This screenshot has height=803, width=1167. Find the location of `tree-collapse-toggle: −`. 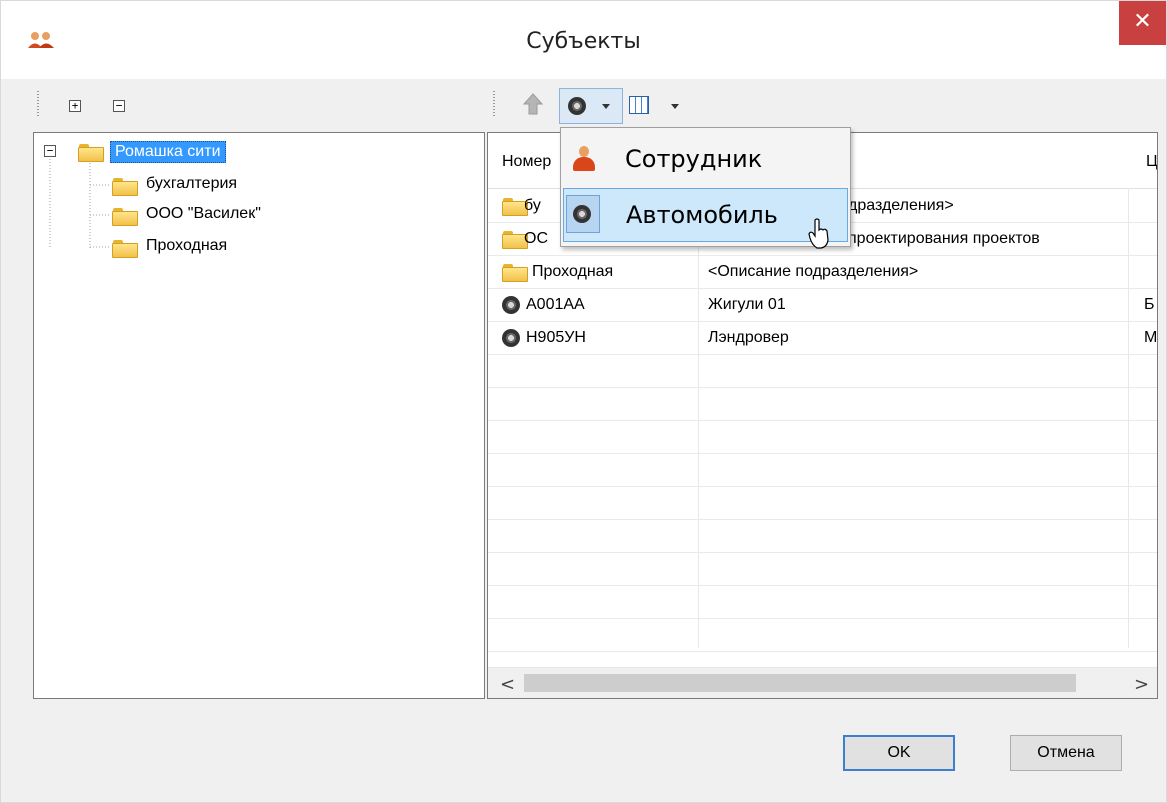

tree-collapse-toggle: − is located at coordinates (50, 151).